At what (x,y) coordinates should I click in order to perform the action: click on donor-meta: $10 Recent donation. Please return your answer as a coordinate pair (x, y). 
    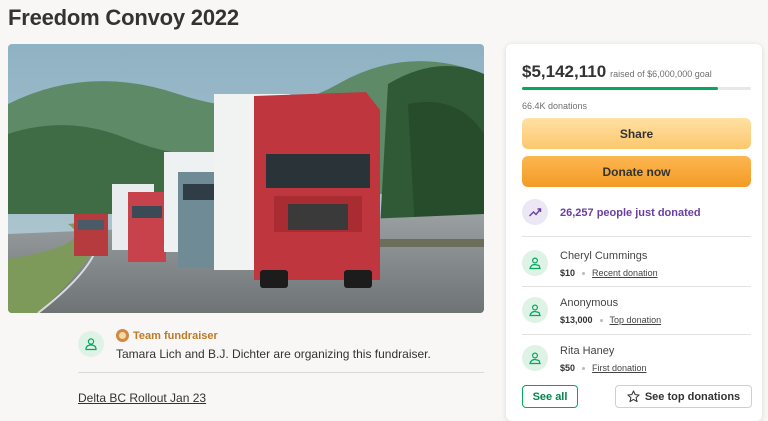
    Looking at the image, I should click on (609, 273).